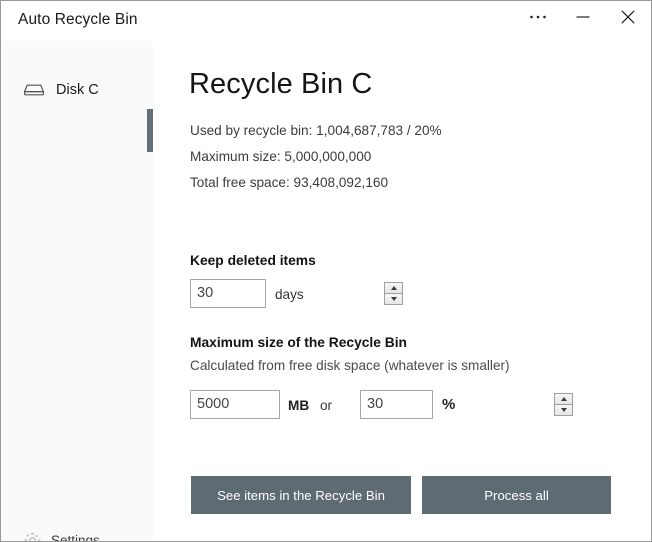  Describe the element at coordinates (298, 342) in the screenshot. I see `maximum-size-heading: Maximum size of the Recycle Bin` at that location.